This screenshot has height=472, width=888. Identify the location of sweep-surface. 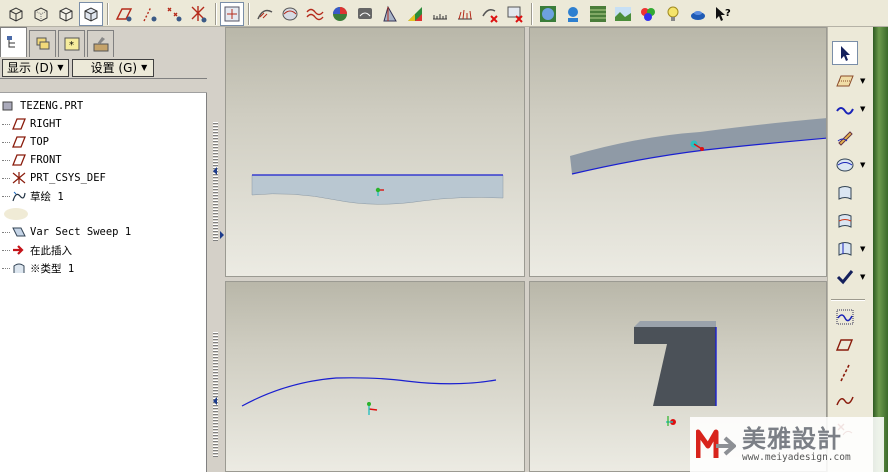
(675, 366).